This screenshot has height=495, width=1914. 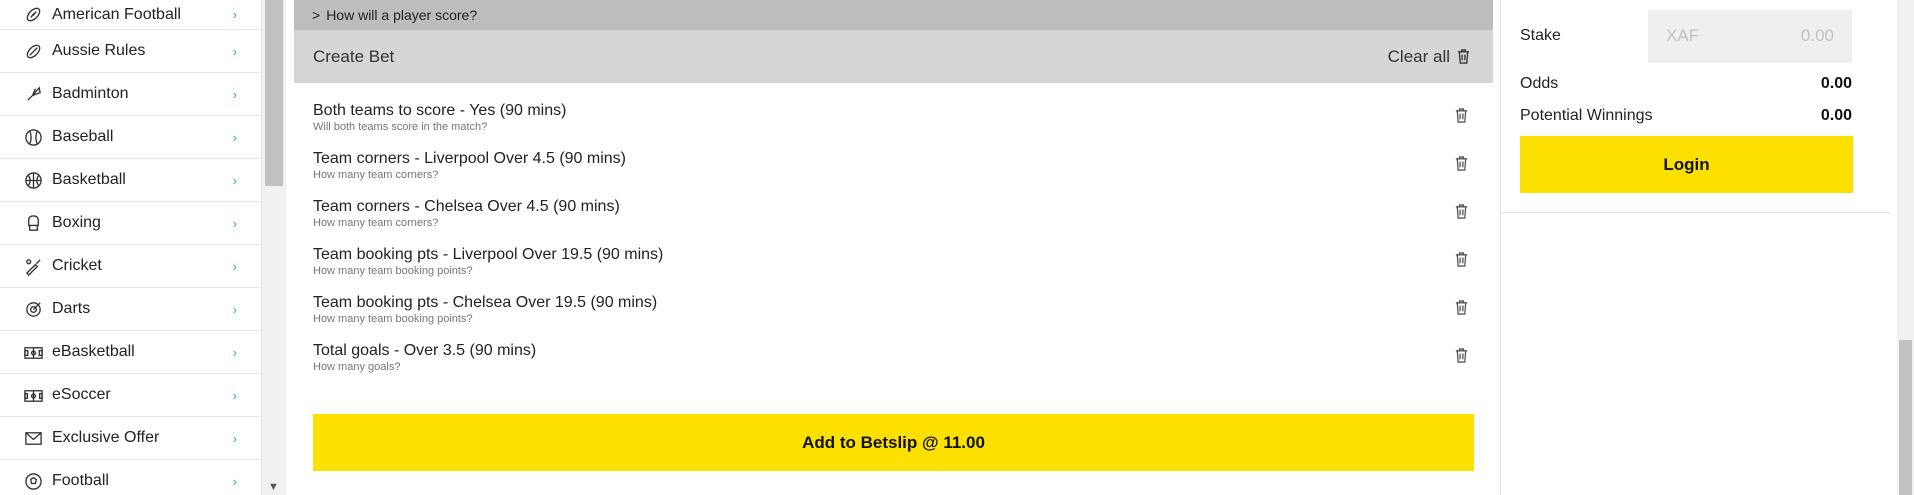 I want to click on sidebar-item-label: Basketball, so click(x=89, y=179).